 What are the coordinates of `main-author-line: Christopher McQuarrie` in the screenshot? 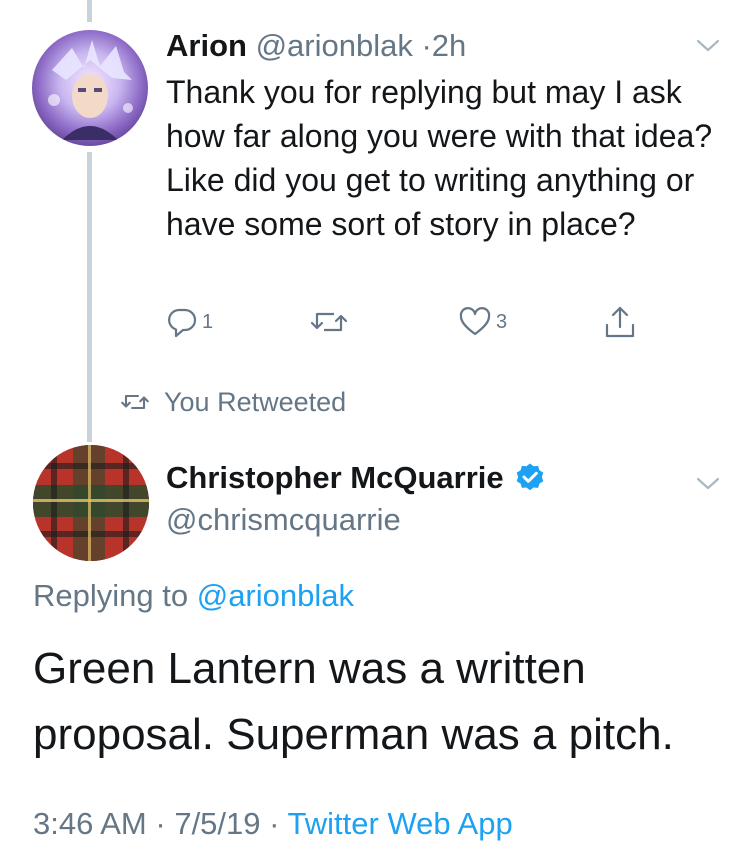 It's located at (356, 478).